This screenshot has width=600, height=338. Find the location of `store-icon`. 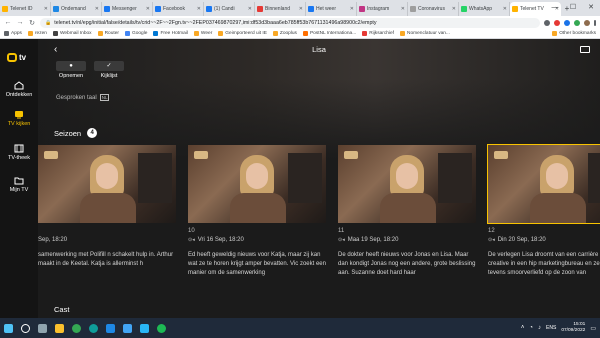

store-icon is located at coordinates (127, 328).